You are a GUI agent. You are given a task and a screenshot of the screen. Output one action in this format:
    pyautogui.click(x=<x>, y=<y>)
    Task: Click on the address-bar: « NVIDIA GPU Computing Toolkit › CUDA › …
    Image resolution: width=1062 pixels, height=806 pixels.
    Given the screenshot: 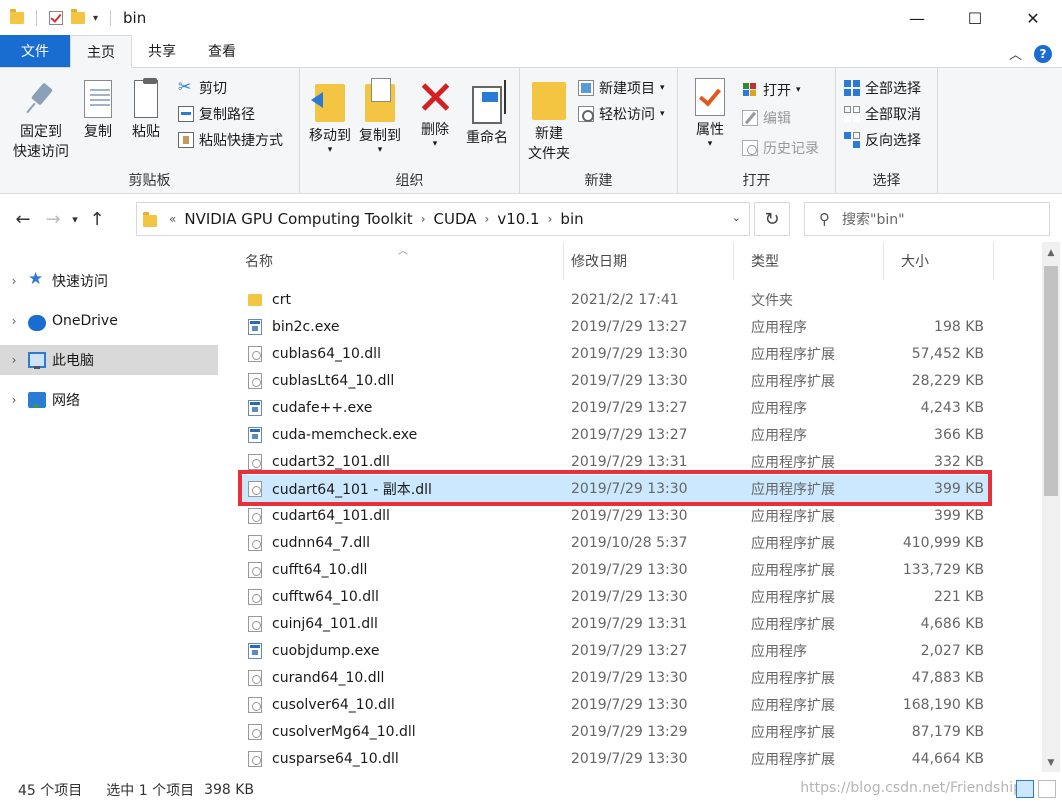 What is the action you would take?
    pyautogui.click(x=443, y=219)
    